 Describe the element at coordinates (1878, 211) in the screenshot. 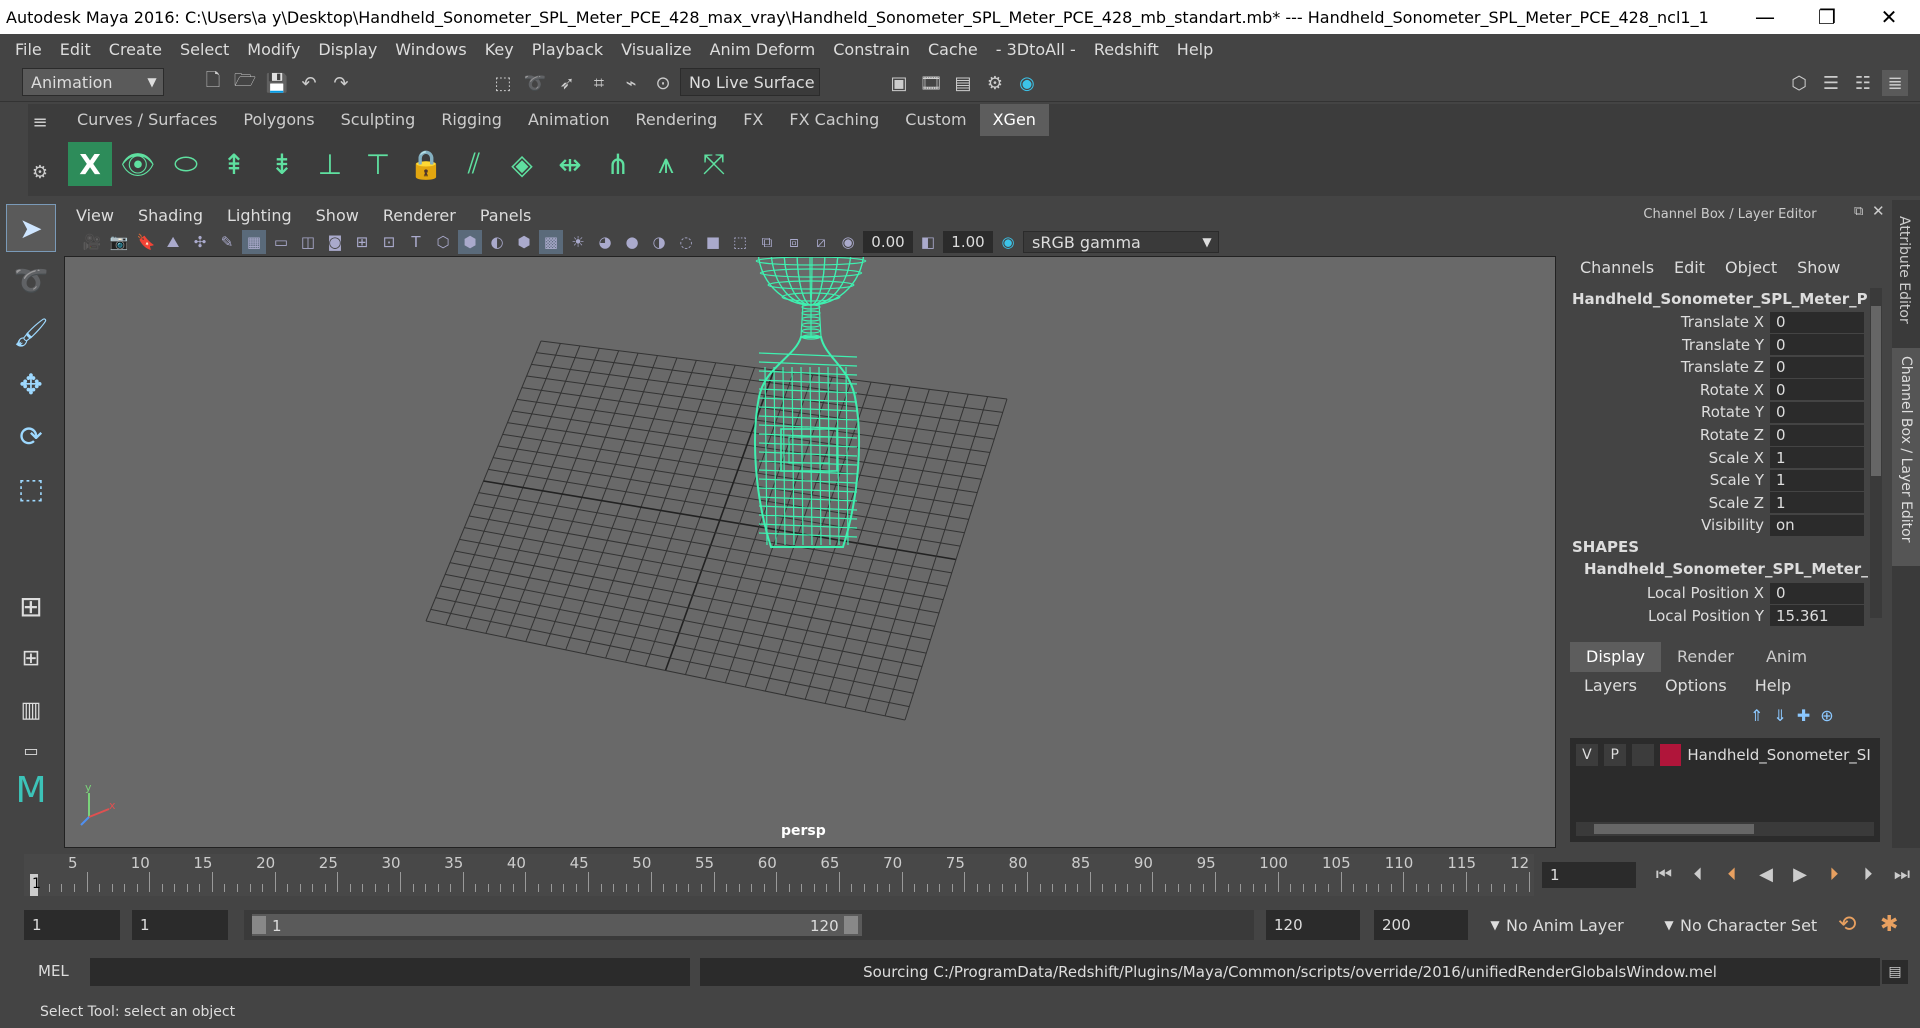

I see `close-panel-icon: ✕` at that location.